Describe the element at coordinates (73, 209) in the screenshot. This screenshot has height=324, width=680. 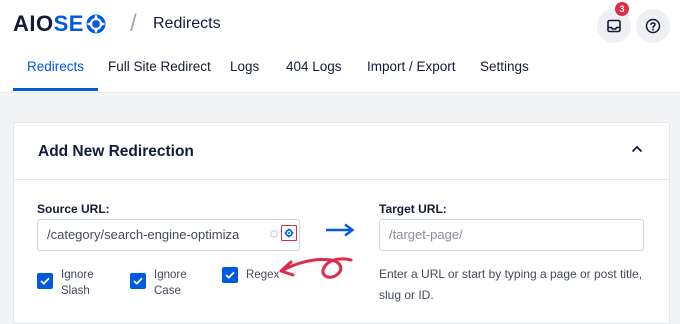
I see `source-url-label: Source URL:` at that location.